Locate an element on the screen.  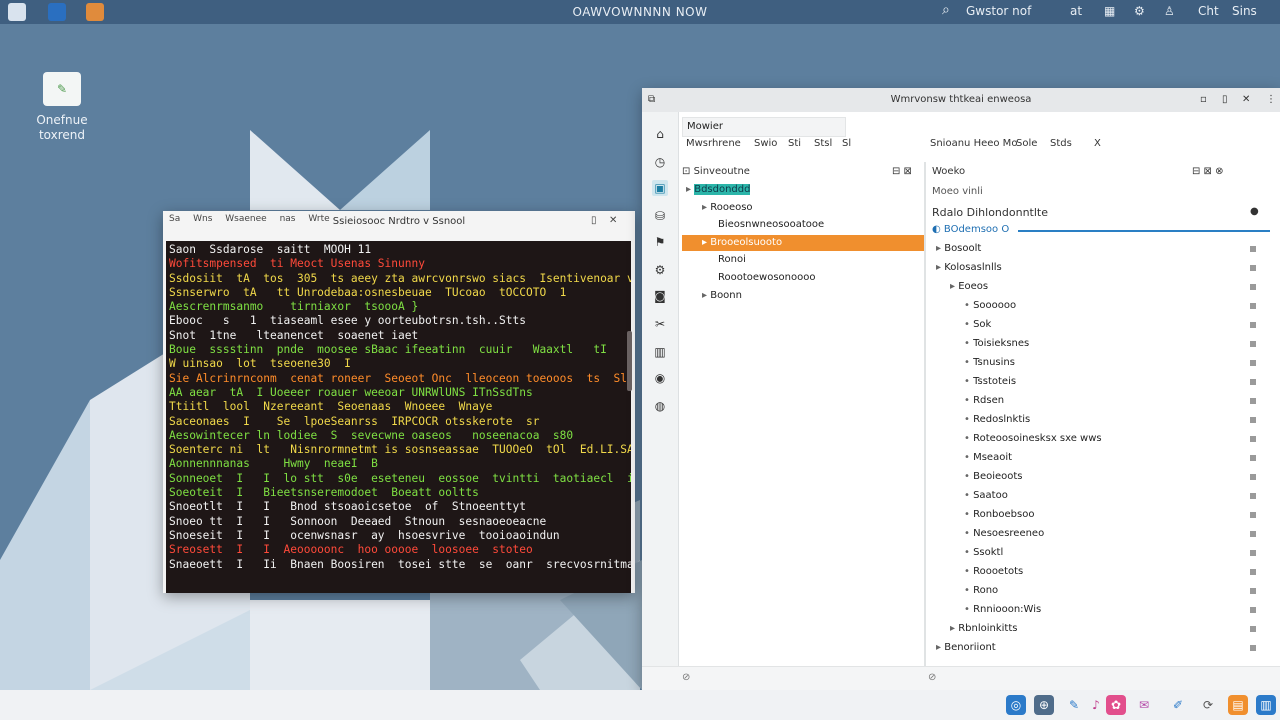
bookmark-icon: ⚑ is located at coordinates (660, 242).